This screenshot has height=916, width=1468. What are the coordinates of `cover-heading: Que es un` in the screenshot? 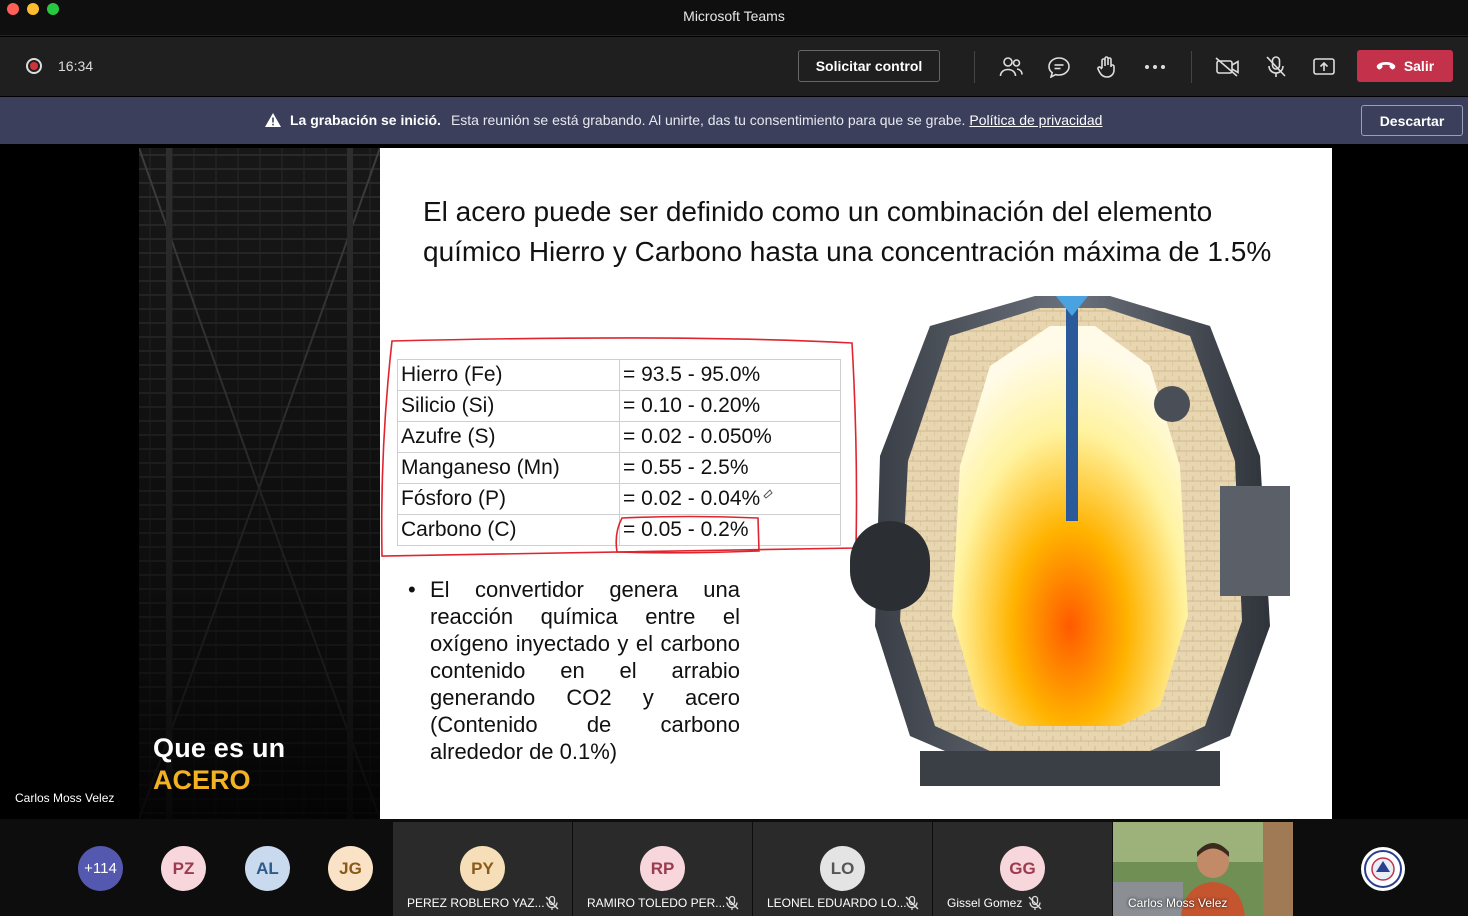 It's located at (219, 748).